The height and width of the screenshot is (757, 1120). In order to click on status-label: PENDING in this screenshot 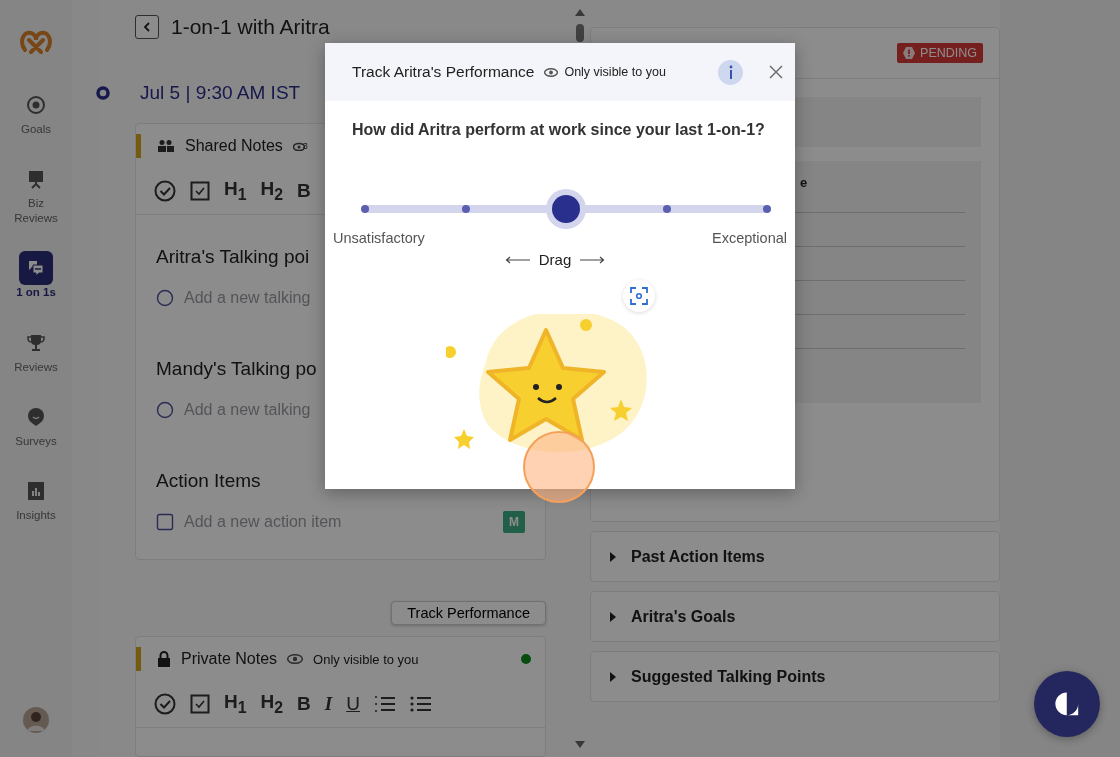, I will do `click(948, 53)`.